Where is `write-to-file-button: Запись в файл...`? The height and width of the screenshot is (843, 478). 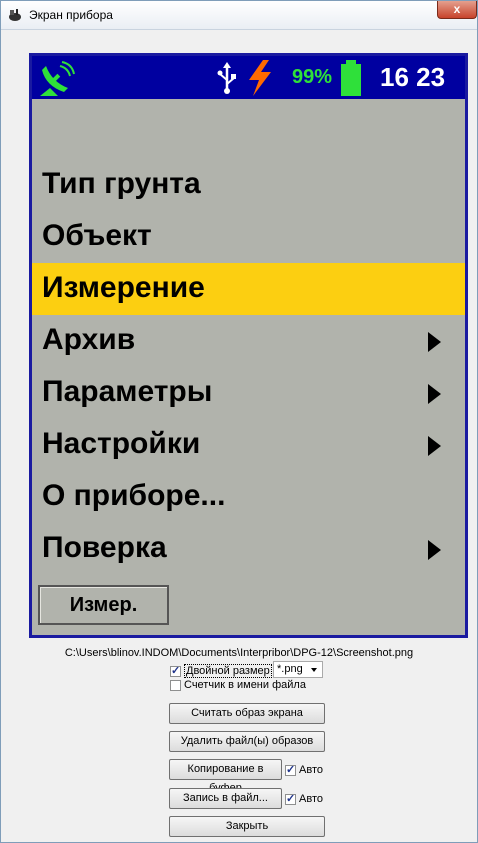
write-to-file-button: Запись в файл... is located at coordinates (225, 798).